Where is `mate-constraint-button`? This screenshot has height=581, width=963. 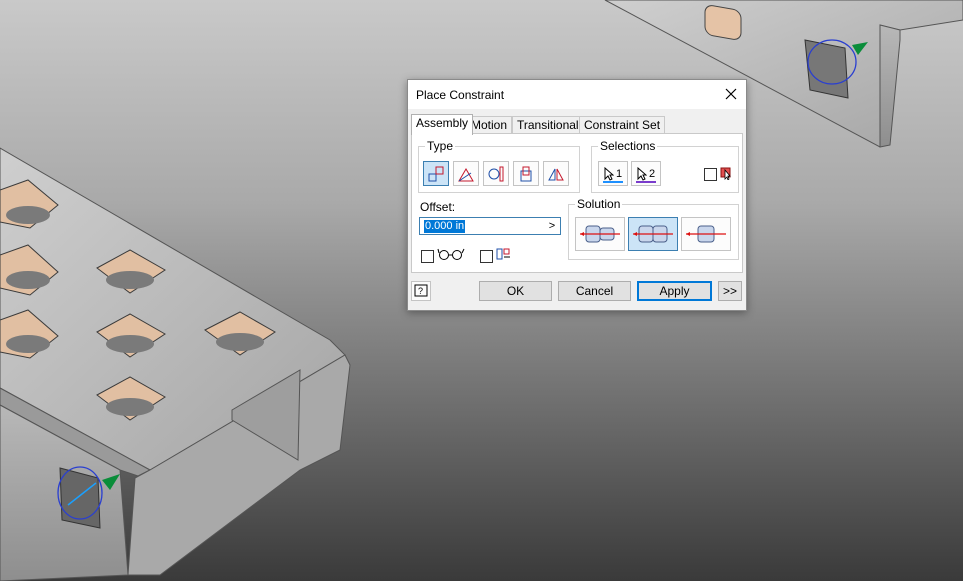
mate-constraint-button is located at coordinates (436, 173).